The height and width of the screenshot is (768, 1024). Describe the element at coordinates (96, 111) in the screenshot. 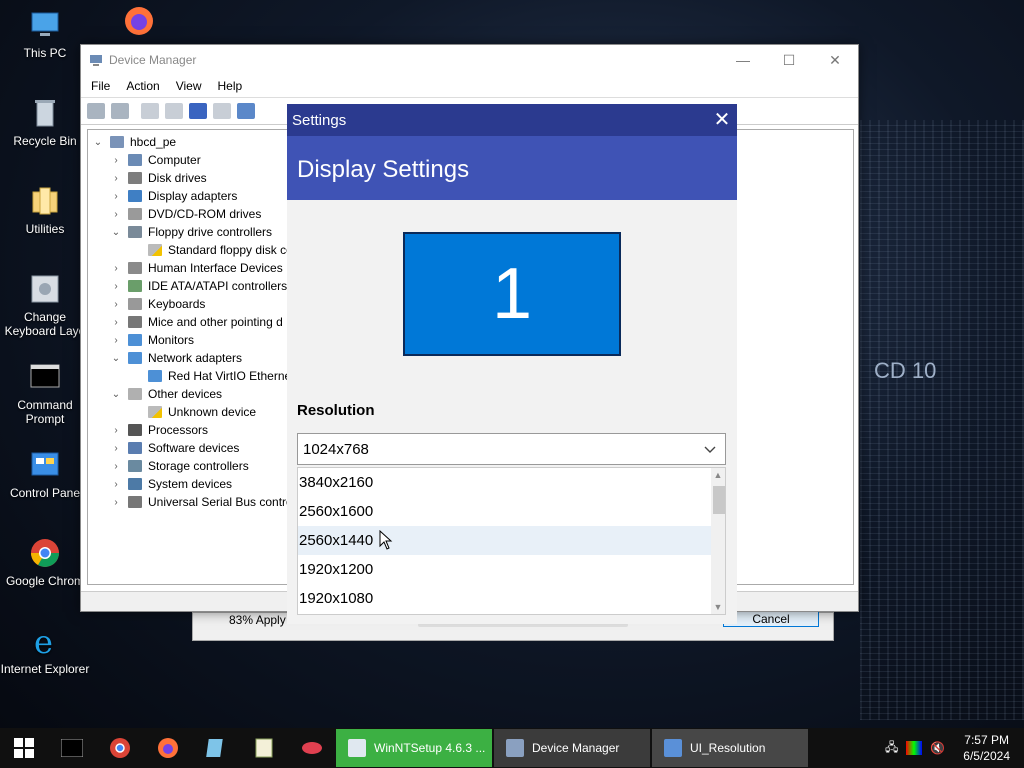

I see `back-icon` at that location.